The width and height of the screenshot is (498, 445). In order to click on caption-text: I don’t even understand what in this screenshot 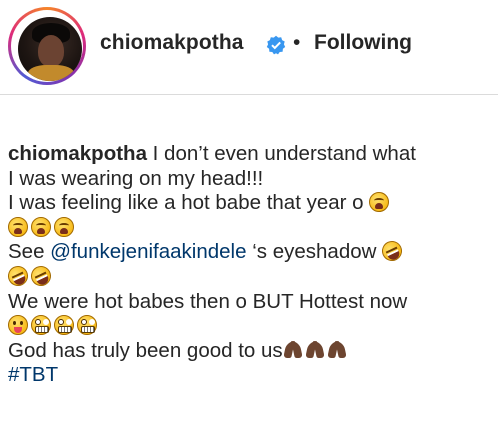, I will do `click(281, 153)`.